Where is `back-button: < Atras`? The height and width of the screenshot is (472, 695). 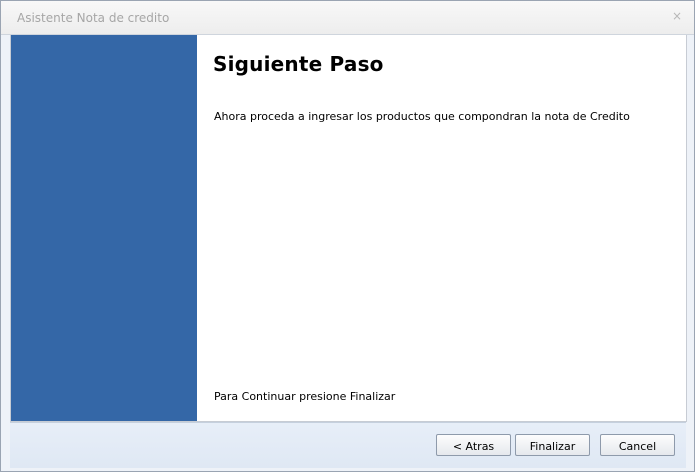
back-button: < Atras is located at coordinates (473, 445).